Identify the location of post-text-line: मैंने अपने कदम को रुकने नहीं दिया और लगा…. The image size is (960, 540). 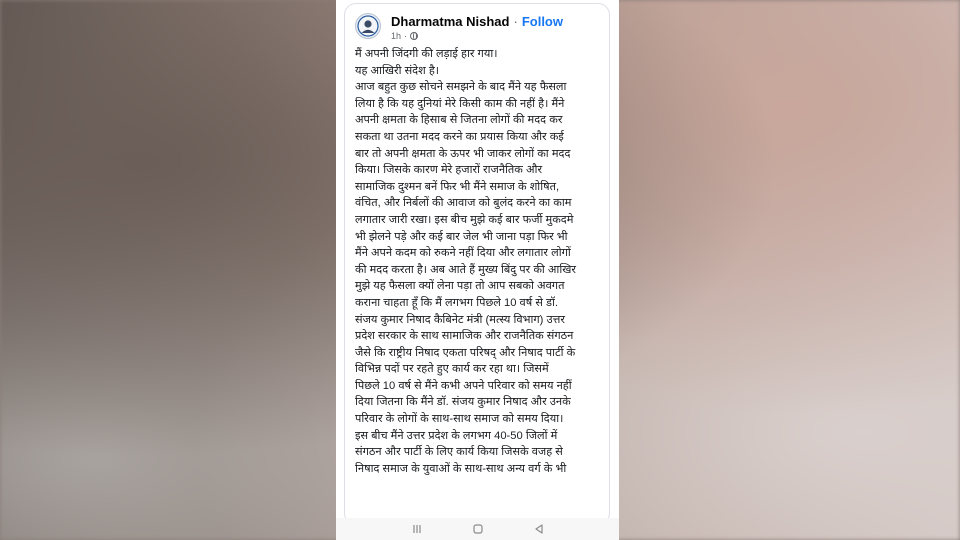
(463, 253).